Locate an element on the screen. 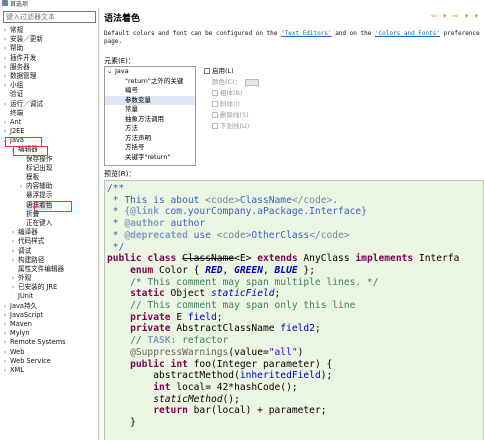 The height and width of the screenshot is (440, 484). tree-item: › 已安装的 JRE is located at coordinates (49, 287).